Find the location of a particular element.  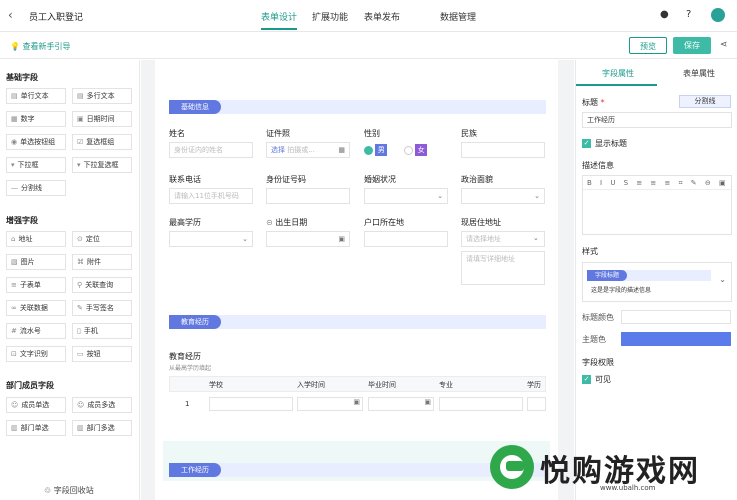

field-serial-number: # 流水号 is located at coordinates (36, 331).